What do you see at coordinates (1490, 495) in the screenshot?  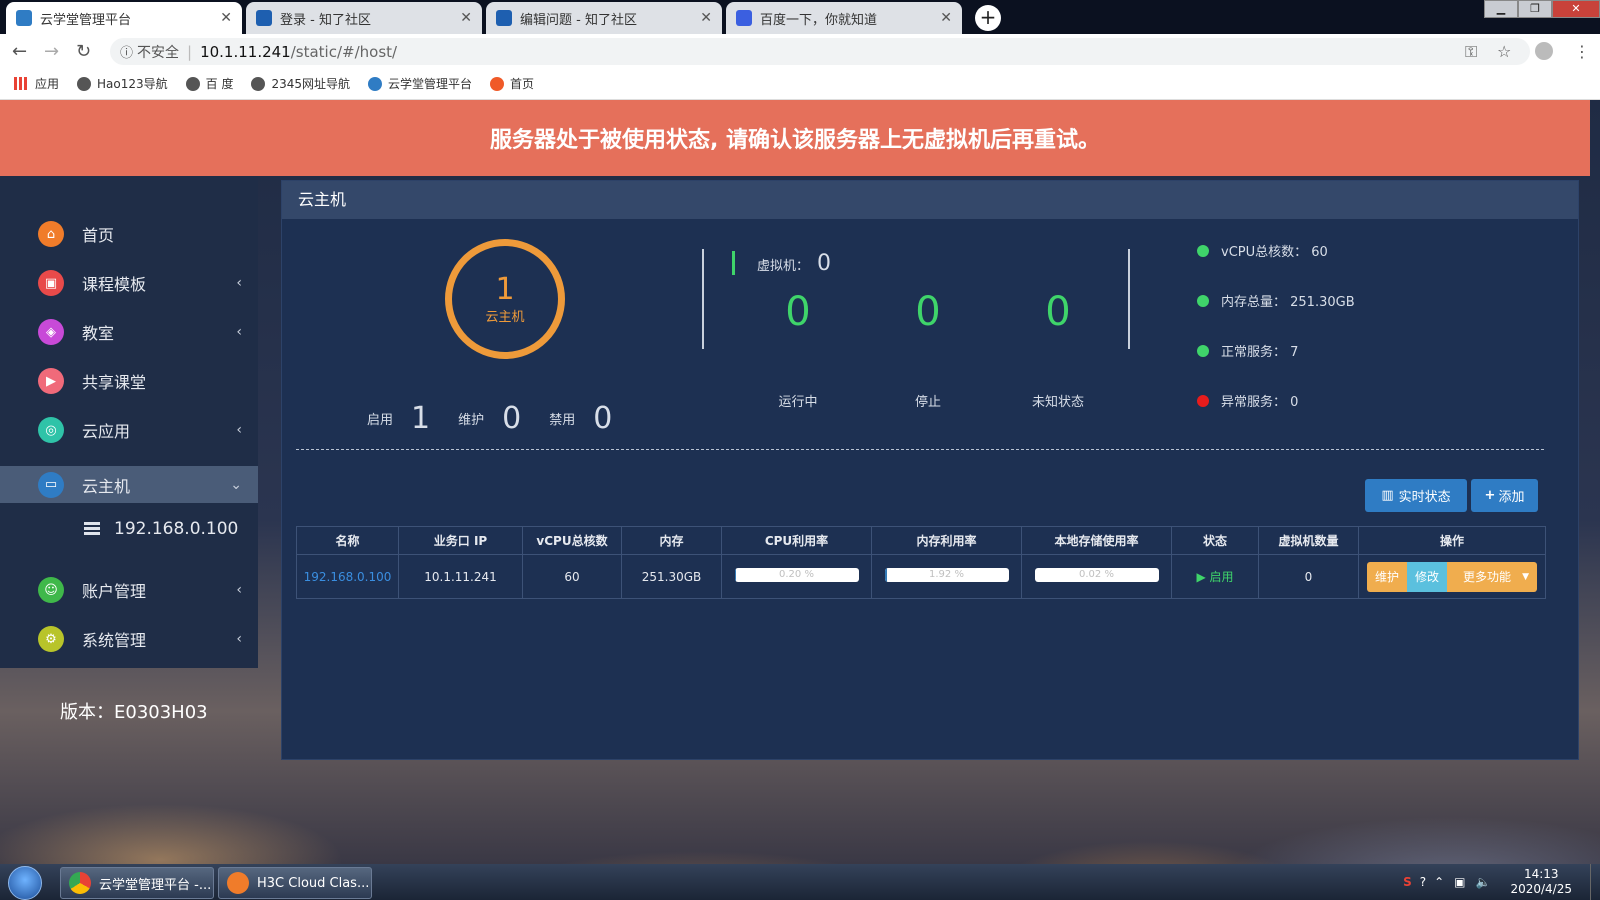 I see `plus-icon: +` at bounding box center [1490, 495].